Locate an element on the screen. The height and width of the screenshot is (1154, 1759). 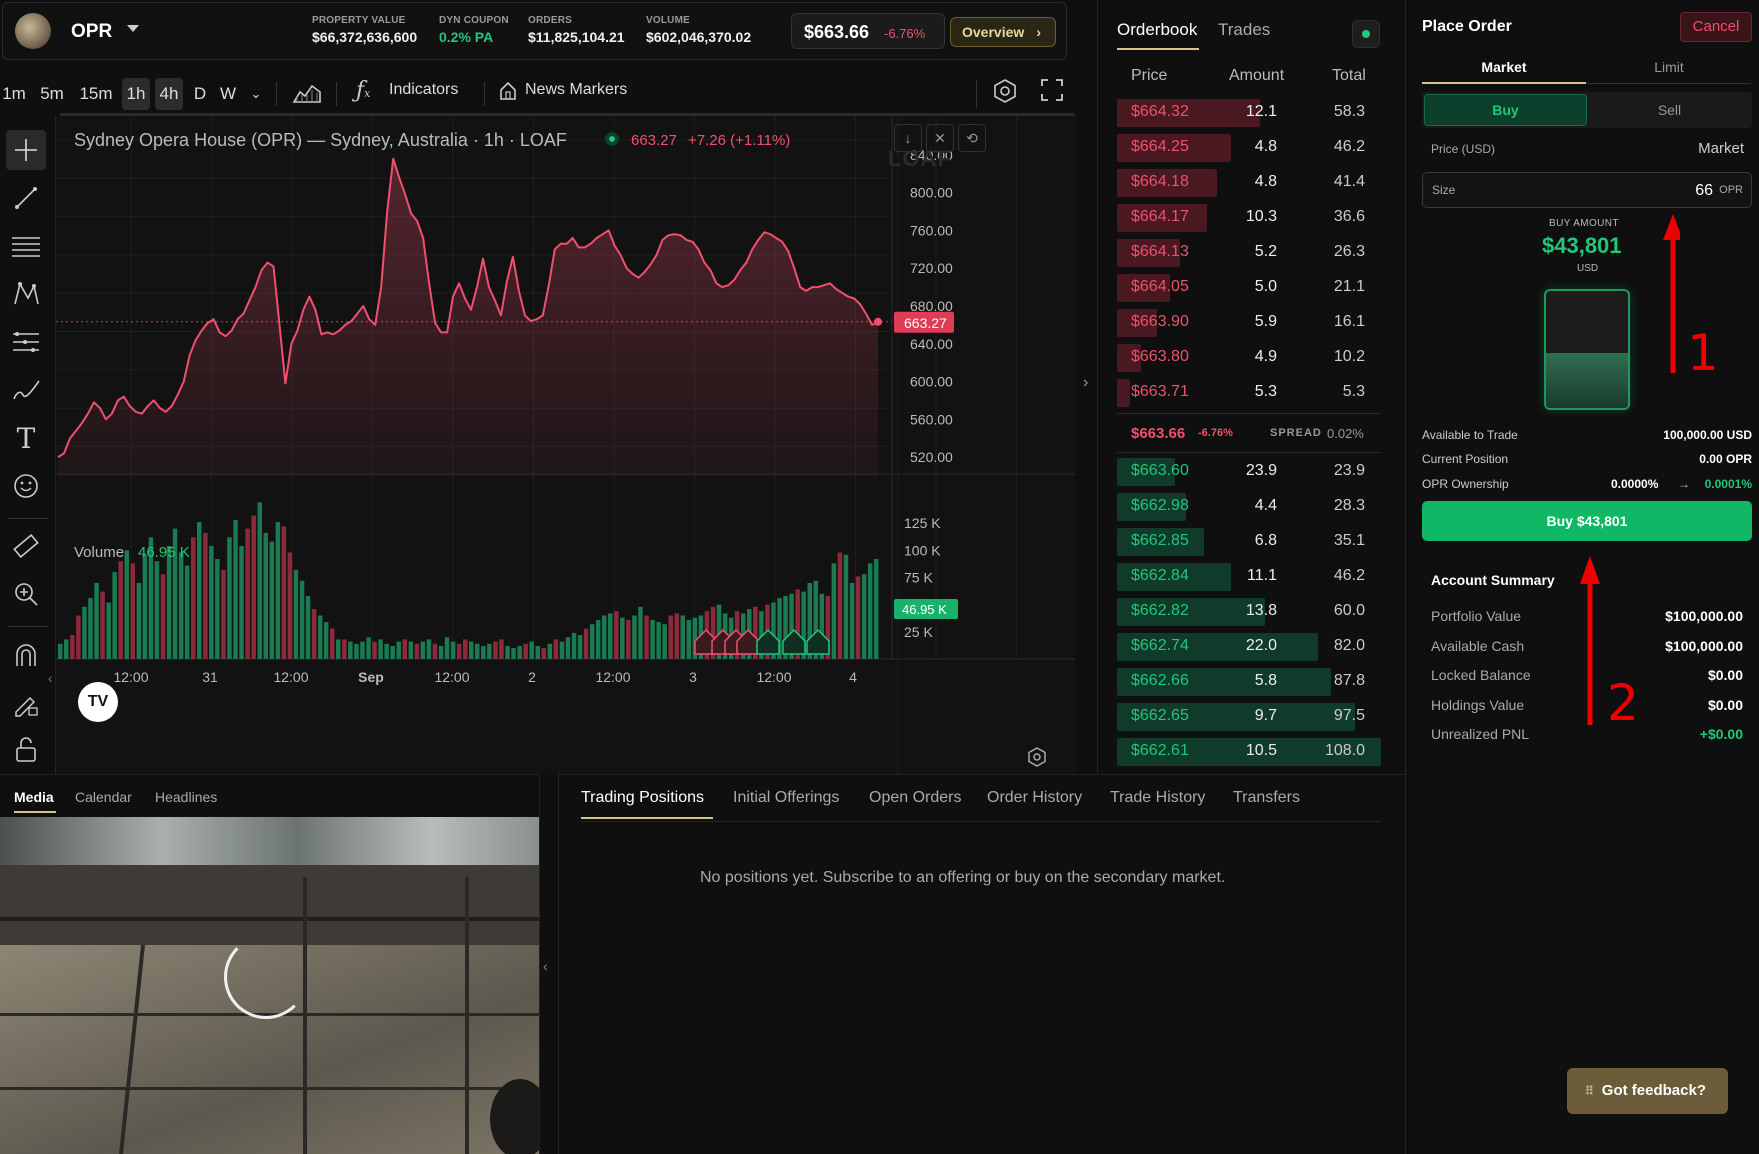
tab-media: Media is located at coordinates (34, 797).